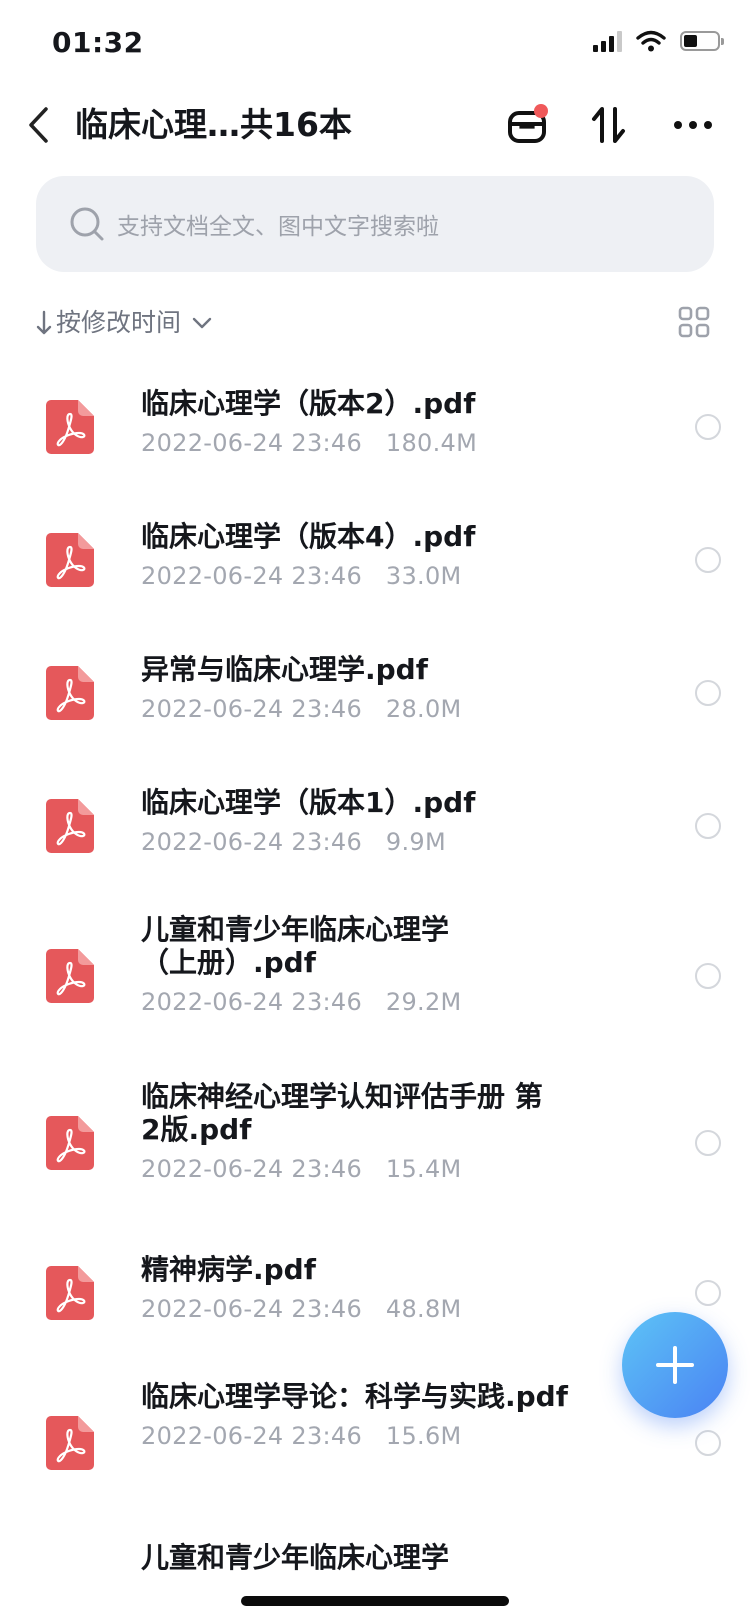  I want to click on file-size: 33.0M, so click(423, 576).